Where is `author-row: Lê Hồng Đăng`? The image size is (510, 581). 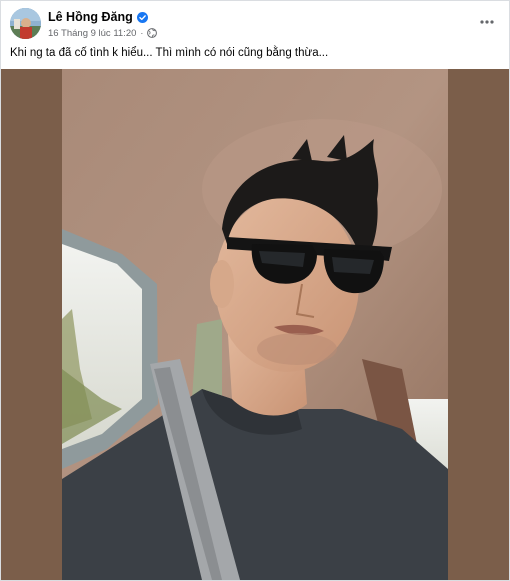
author-row: Lê Hồng Đăng is located at coordinates (98, 17).